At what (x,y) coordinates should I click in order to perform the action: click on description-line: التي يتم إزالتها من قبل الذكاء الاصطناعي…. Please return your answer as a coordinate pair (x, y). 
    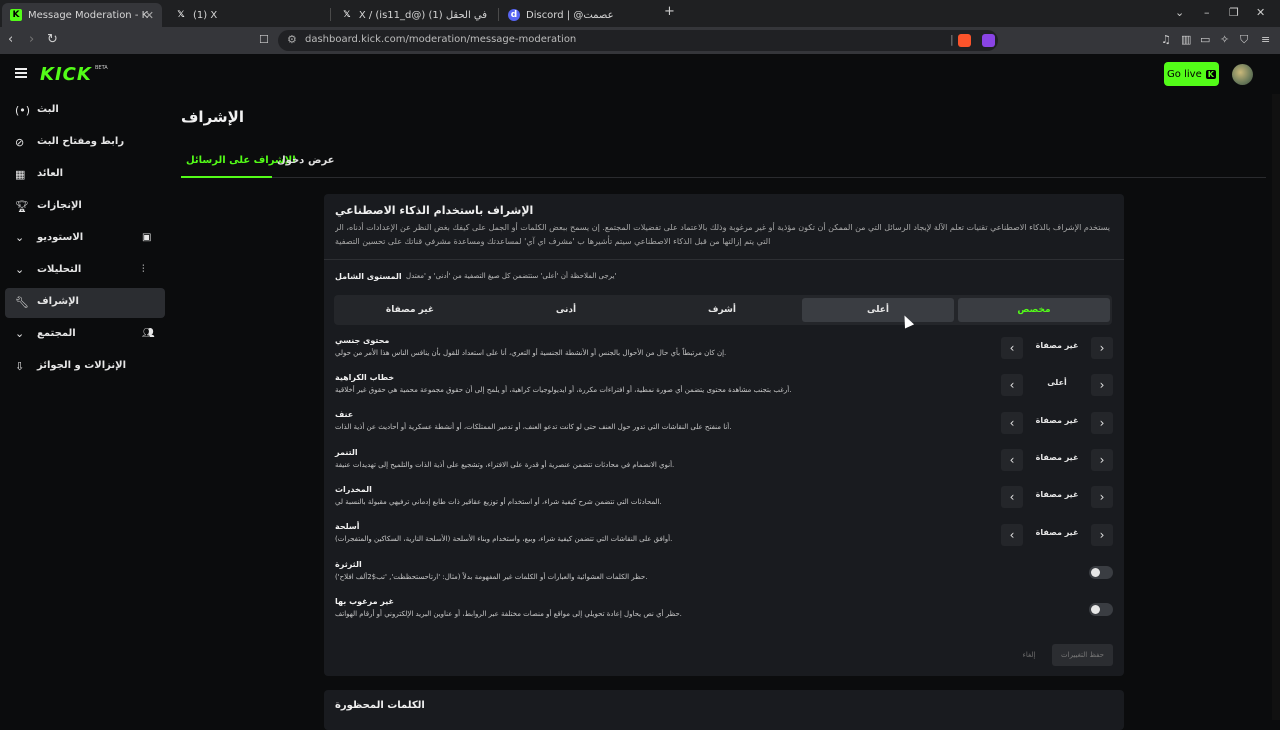
    Looking at the image, I should click on (553, 241).